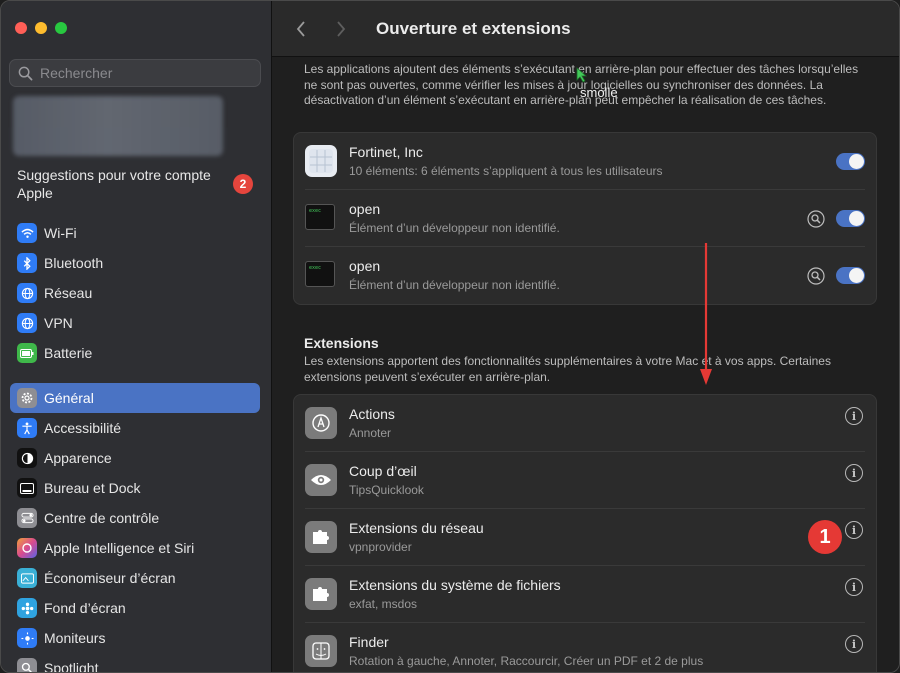  I want to click on chevron-left-icon, so click(300, 28).